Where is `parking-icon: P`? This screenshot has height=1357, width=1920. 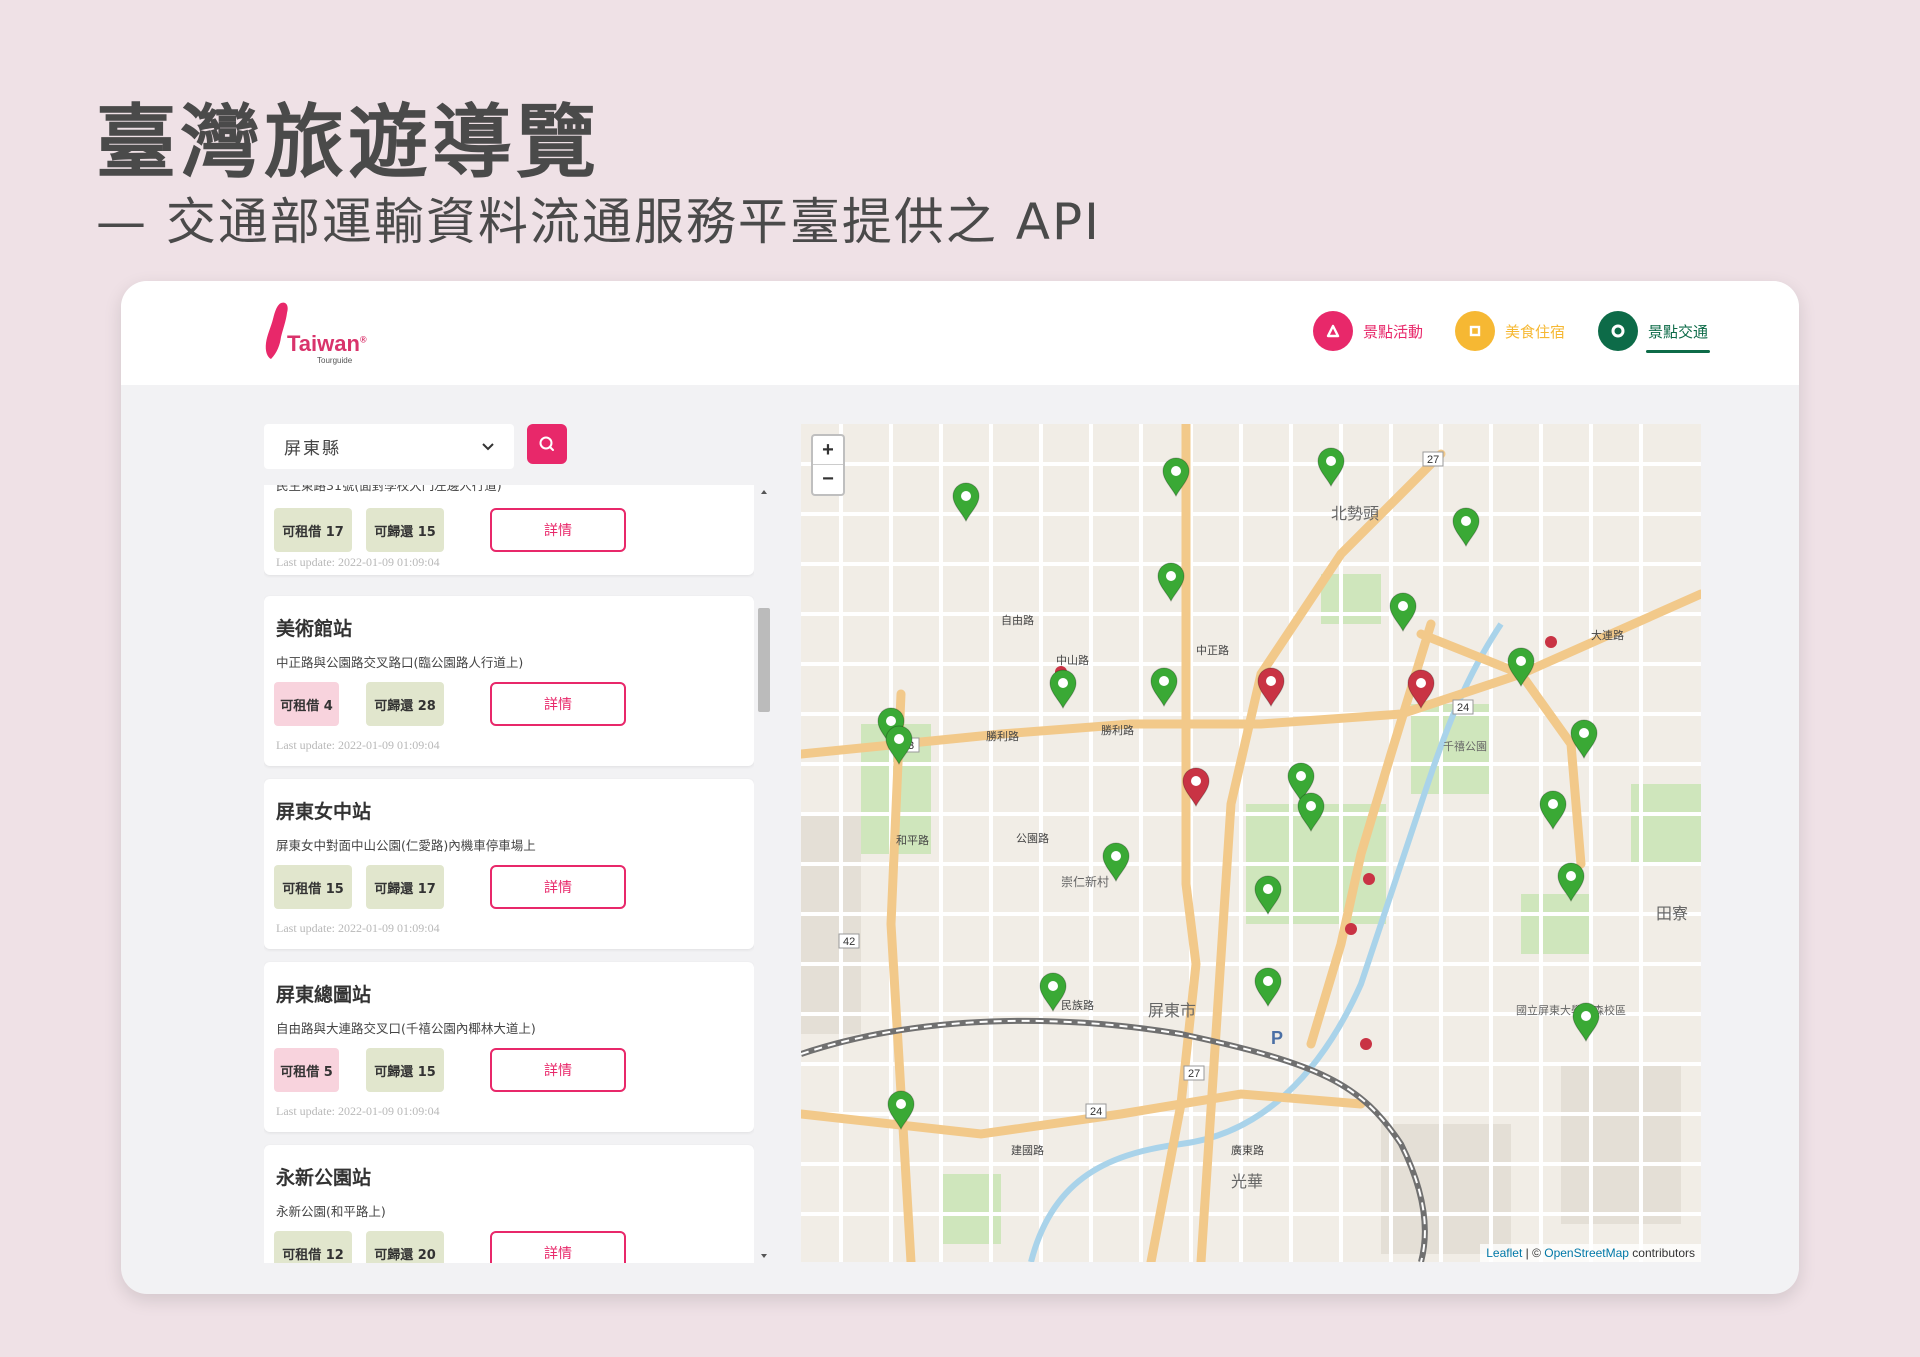
parking-icon: P is located at coordinates (1277, 1038).